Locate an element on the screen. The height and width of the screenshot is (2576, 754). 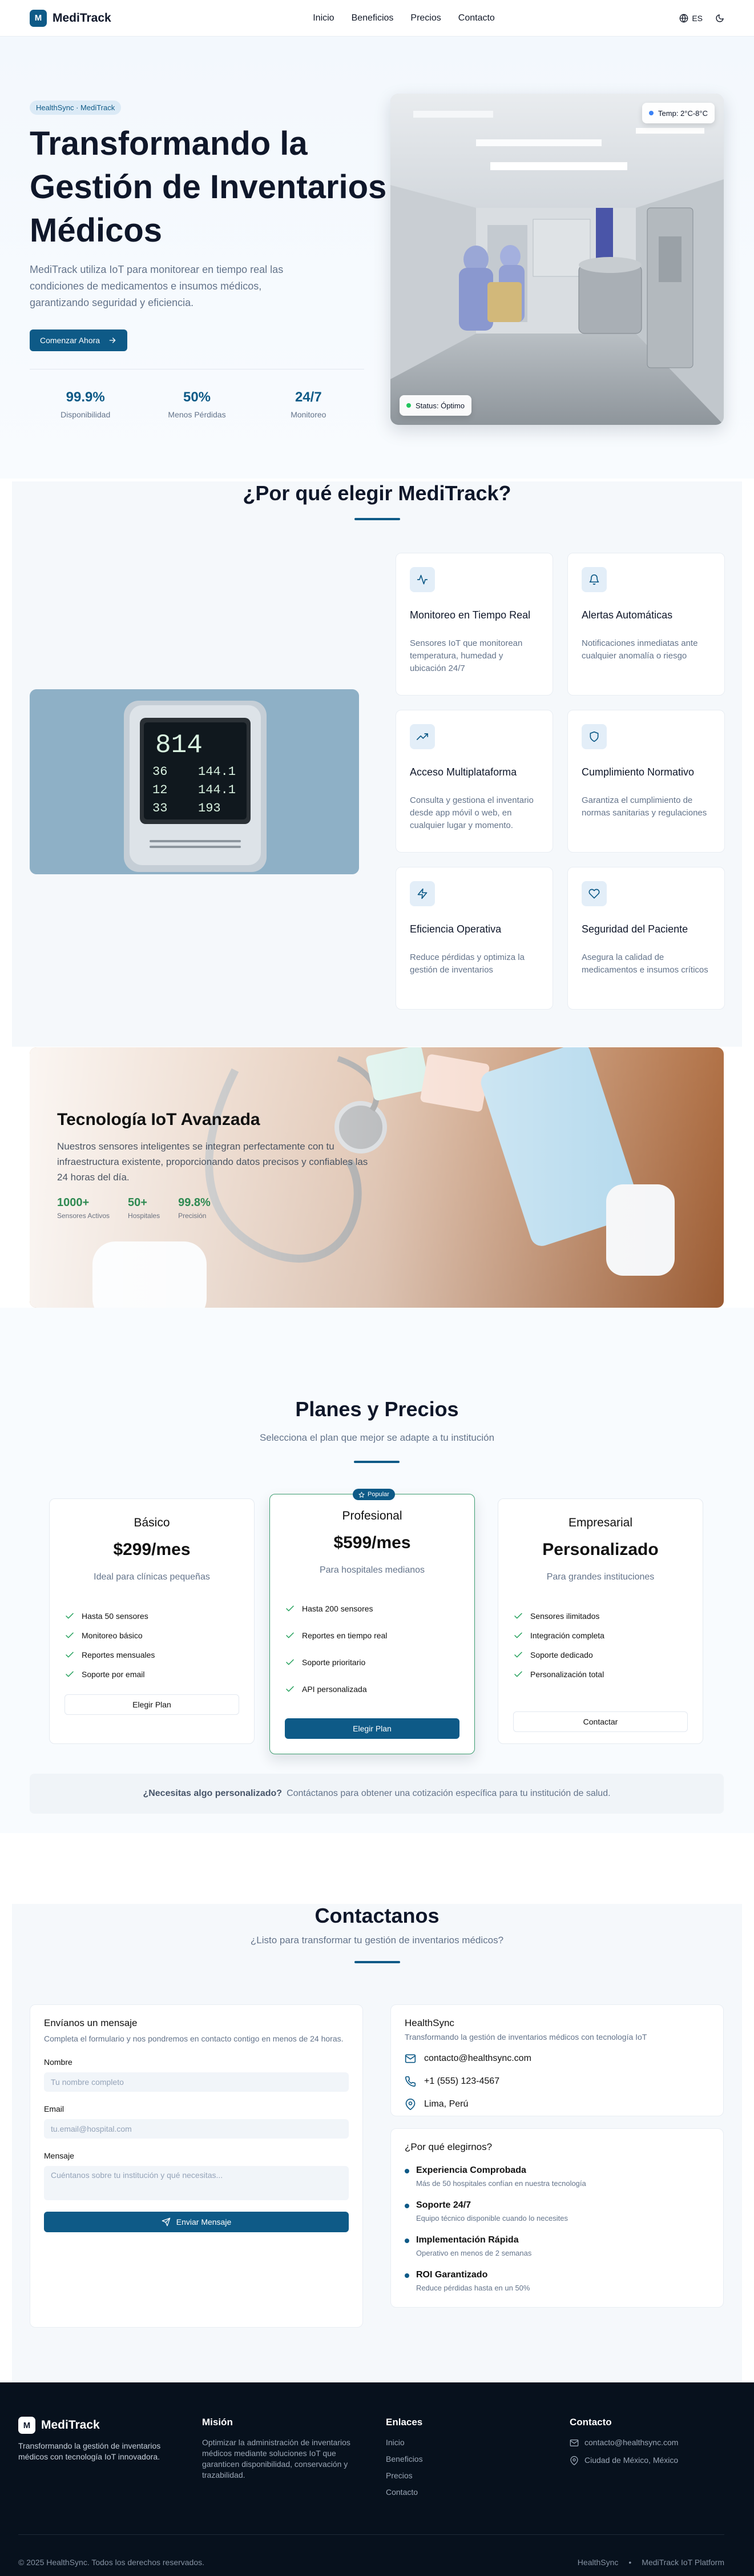
status-text: Status: Óptimo is located at coordinates (440, 405).